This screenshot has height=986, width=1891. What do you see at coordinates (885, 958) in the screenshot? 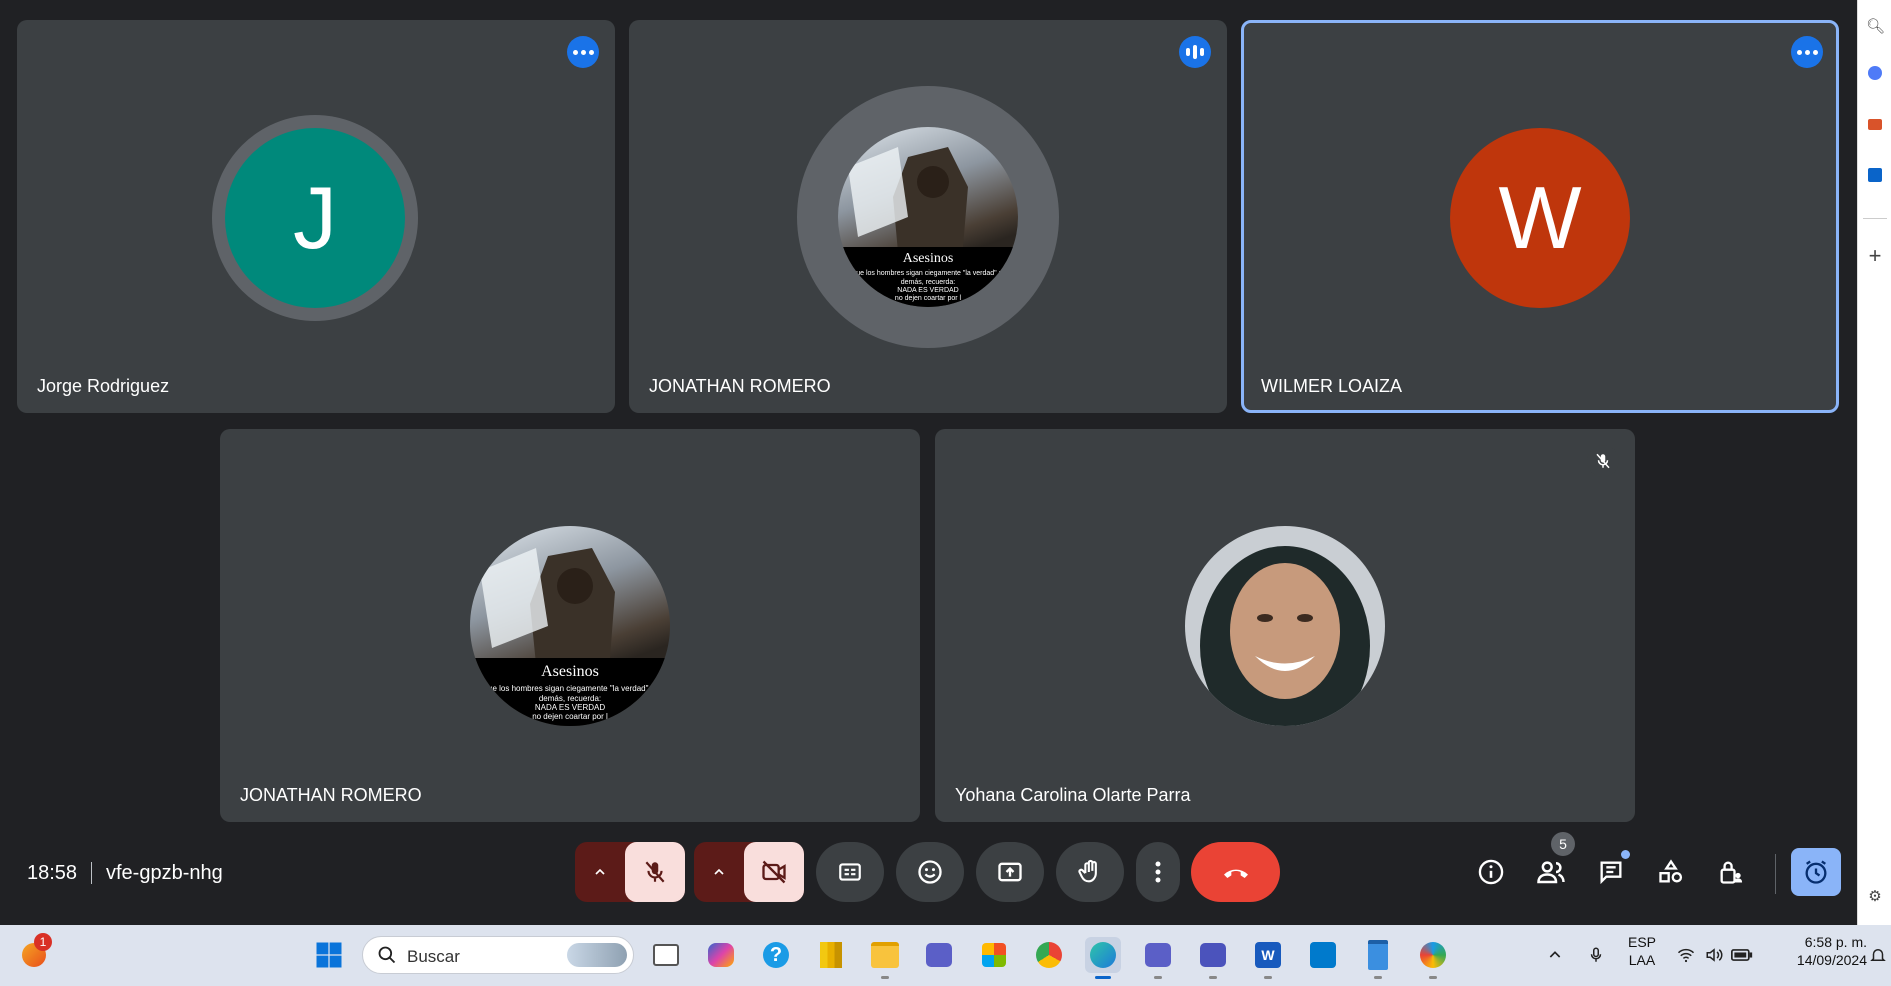
I see `file-explorer-icon` at bounding box center [885, 958].